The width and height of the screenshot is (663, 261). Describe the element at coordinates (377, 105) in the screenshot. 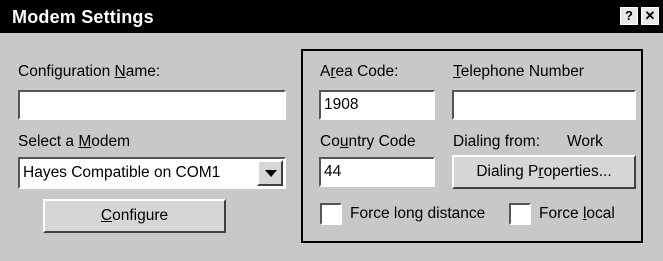

I see `area-code-input: 1908` at that location.